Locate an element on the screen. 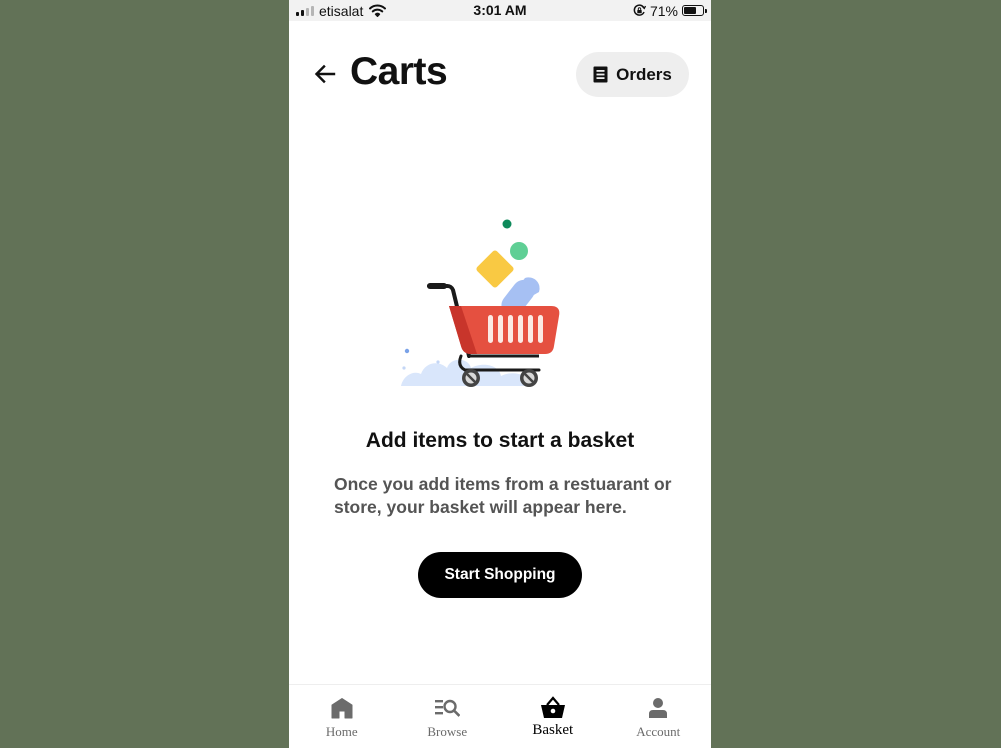  status-right: 71% is located at coordinates (670, 10).